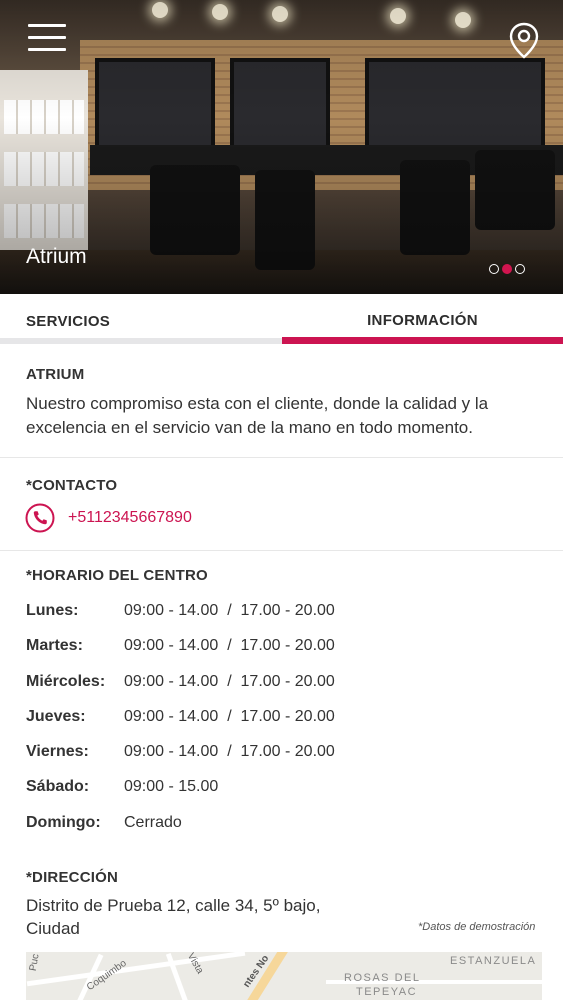 Image resolution: width=563 pixels, height=1000 pixels. I want to click on contact-title: *CONTACTO, so click(72, 485).